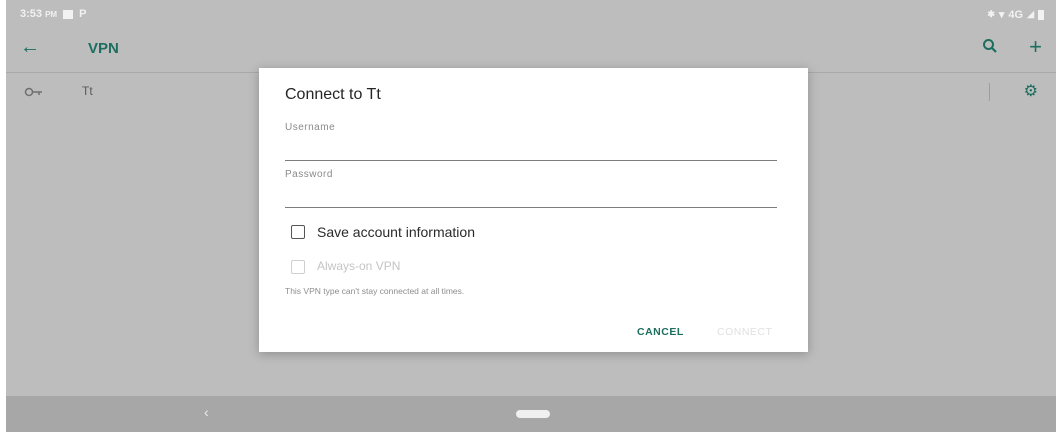 The width and height of the screenshot is (1062, 432). I want to click on navigation-bar: ‹, so click(531, 414).